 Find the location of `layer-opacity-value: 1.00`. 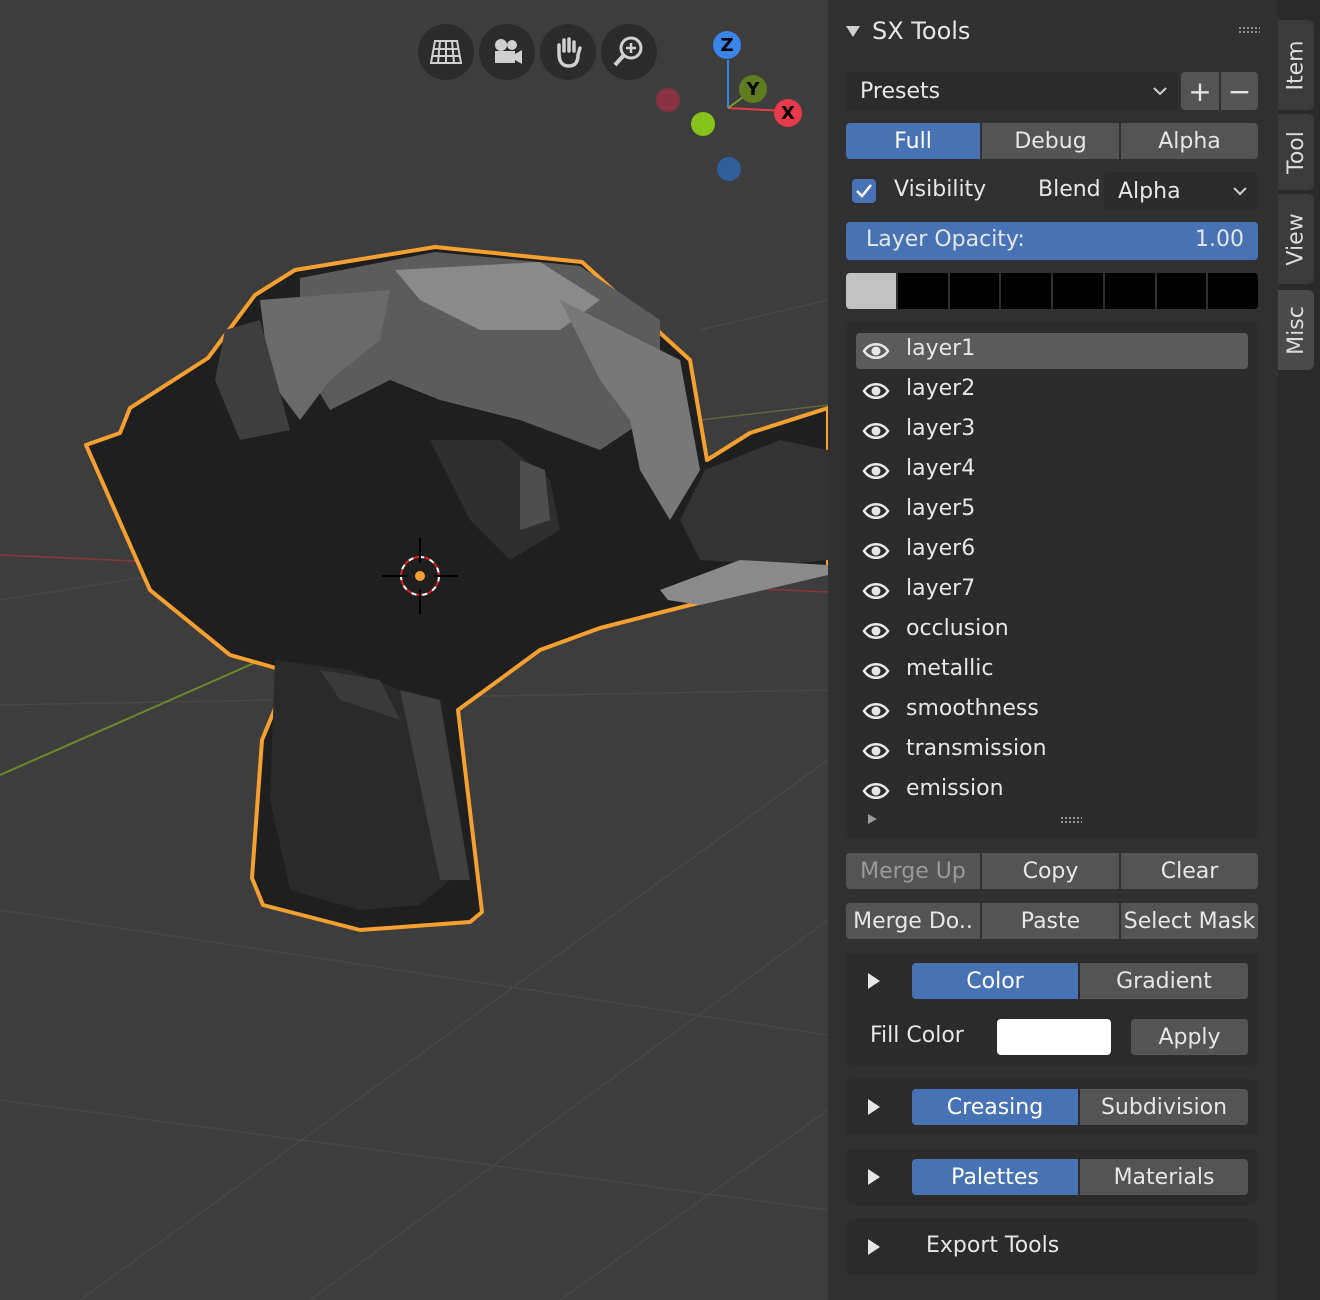

layer-opacity-value: 1.00 is located at coordinates (1219, 239).